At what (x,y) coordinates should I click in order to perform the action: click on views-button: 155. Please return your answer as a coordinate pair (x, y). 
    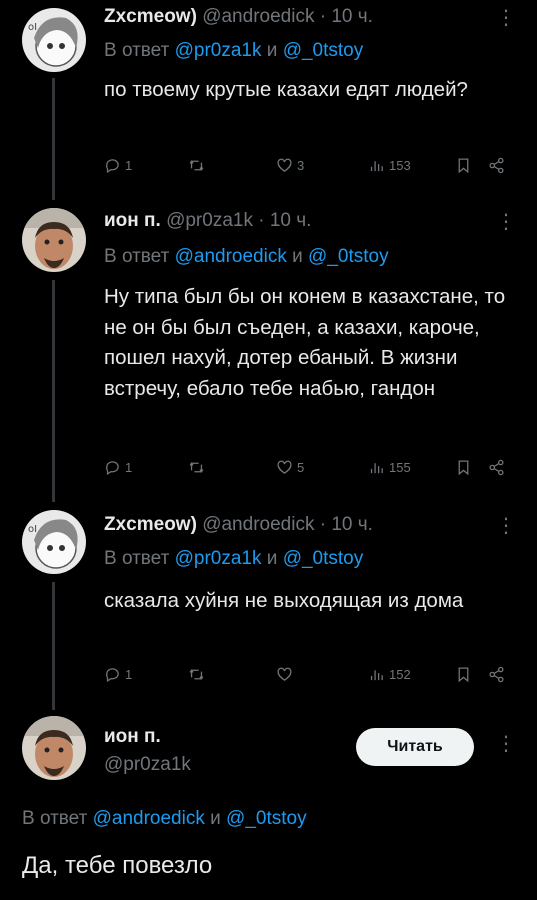
    Looking at the image, I should click on (389, 467).